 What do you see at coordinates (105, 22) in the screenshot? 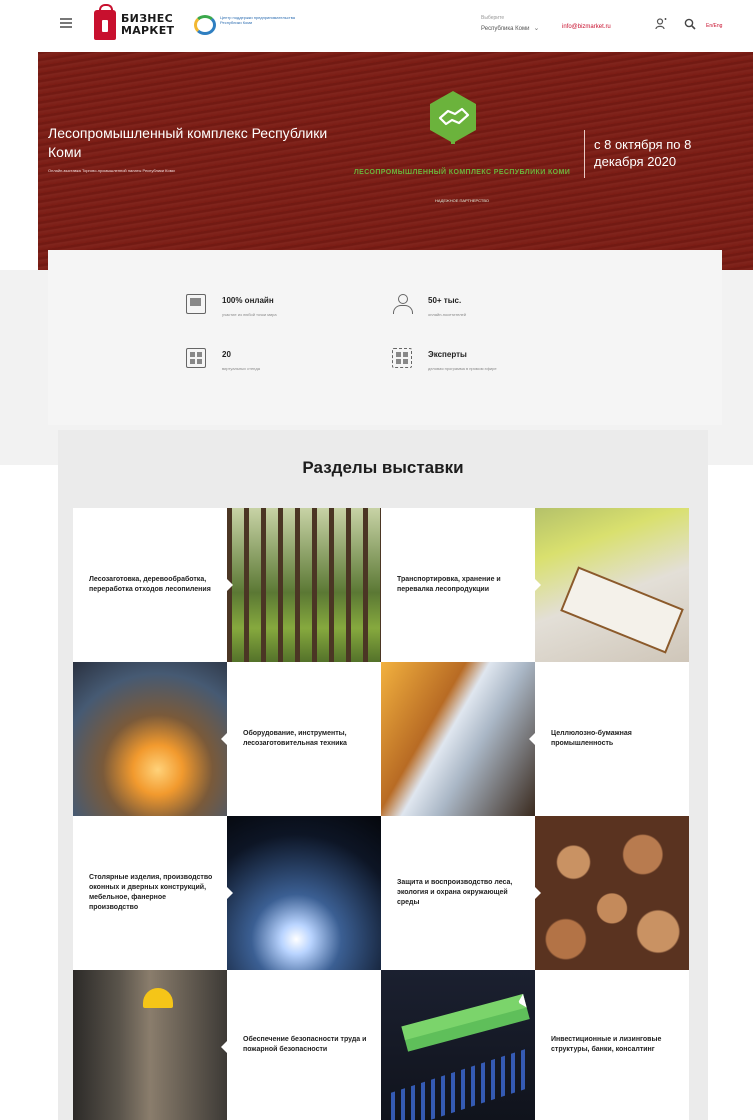
I see `bizmarket-logo-icon` at bounding box center [105, 22].